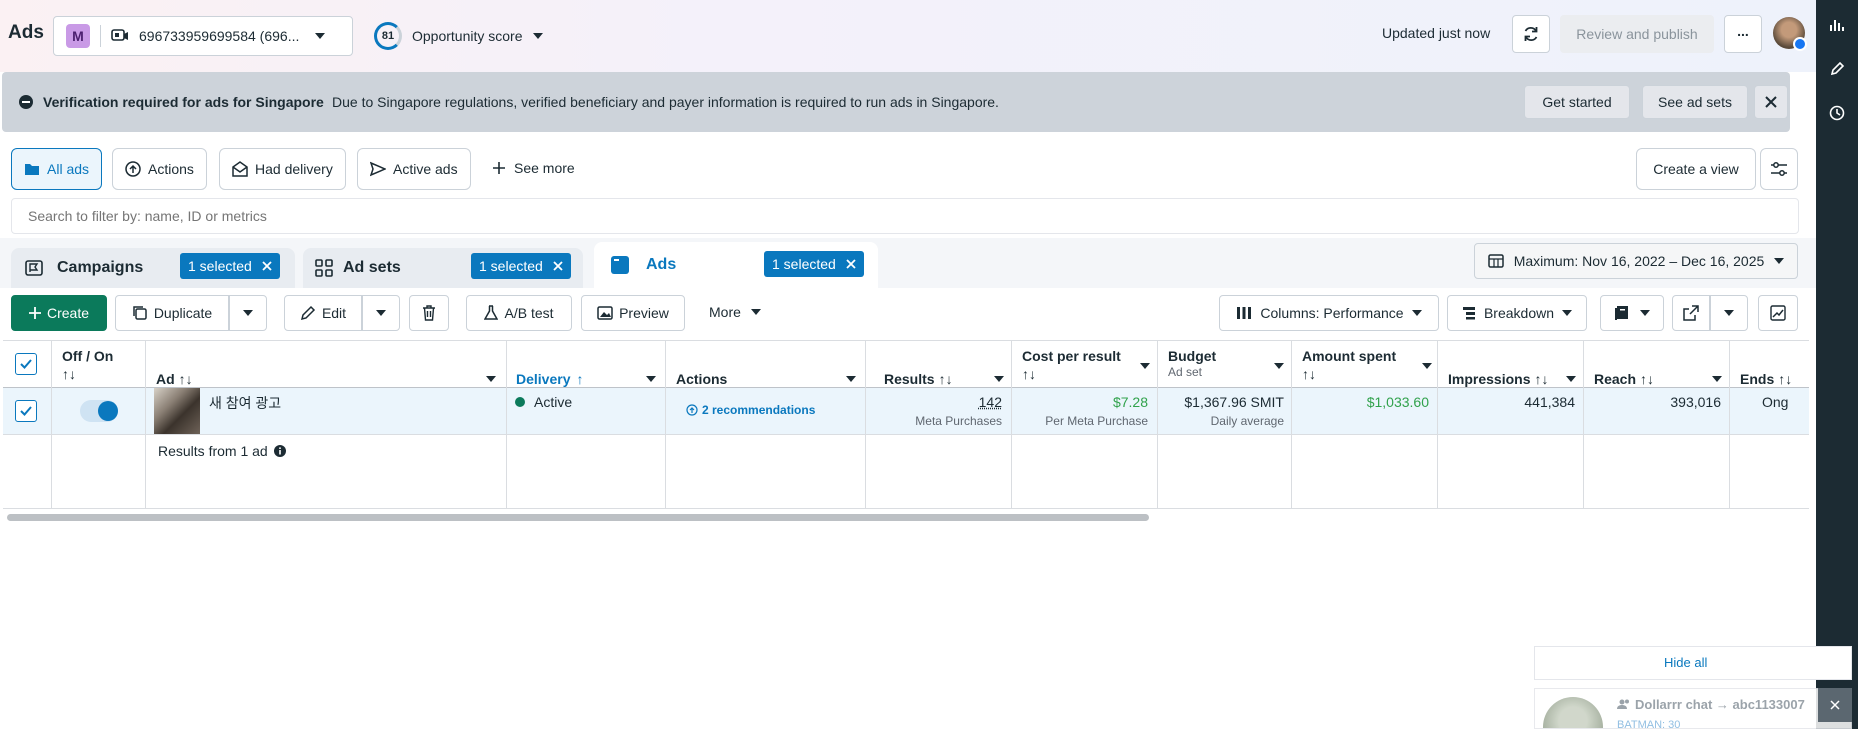 The height and width of the screenshot is (729, 1858). What do you see at coordinates (1367, 371) in the screenshot?
I see `col-header-amount-spent: Amount spent ↑↓` at bounding box center [1367, 371].